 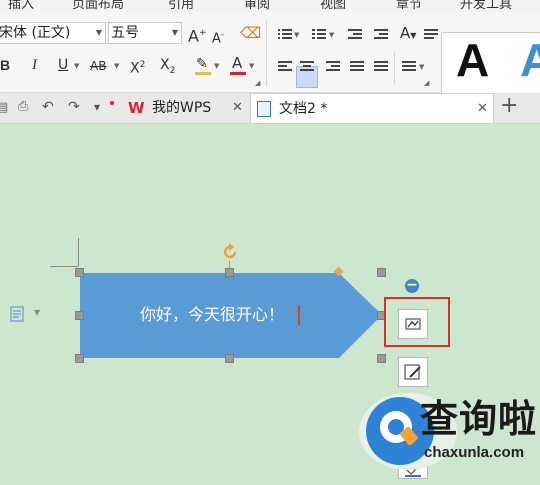 What do you see at coordinates (474, 452) in the screenshot?
I see `watermark-url: chaxunla.com` at bounding box center [474, 452].